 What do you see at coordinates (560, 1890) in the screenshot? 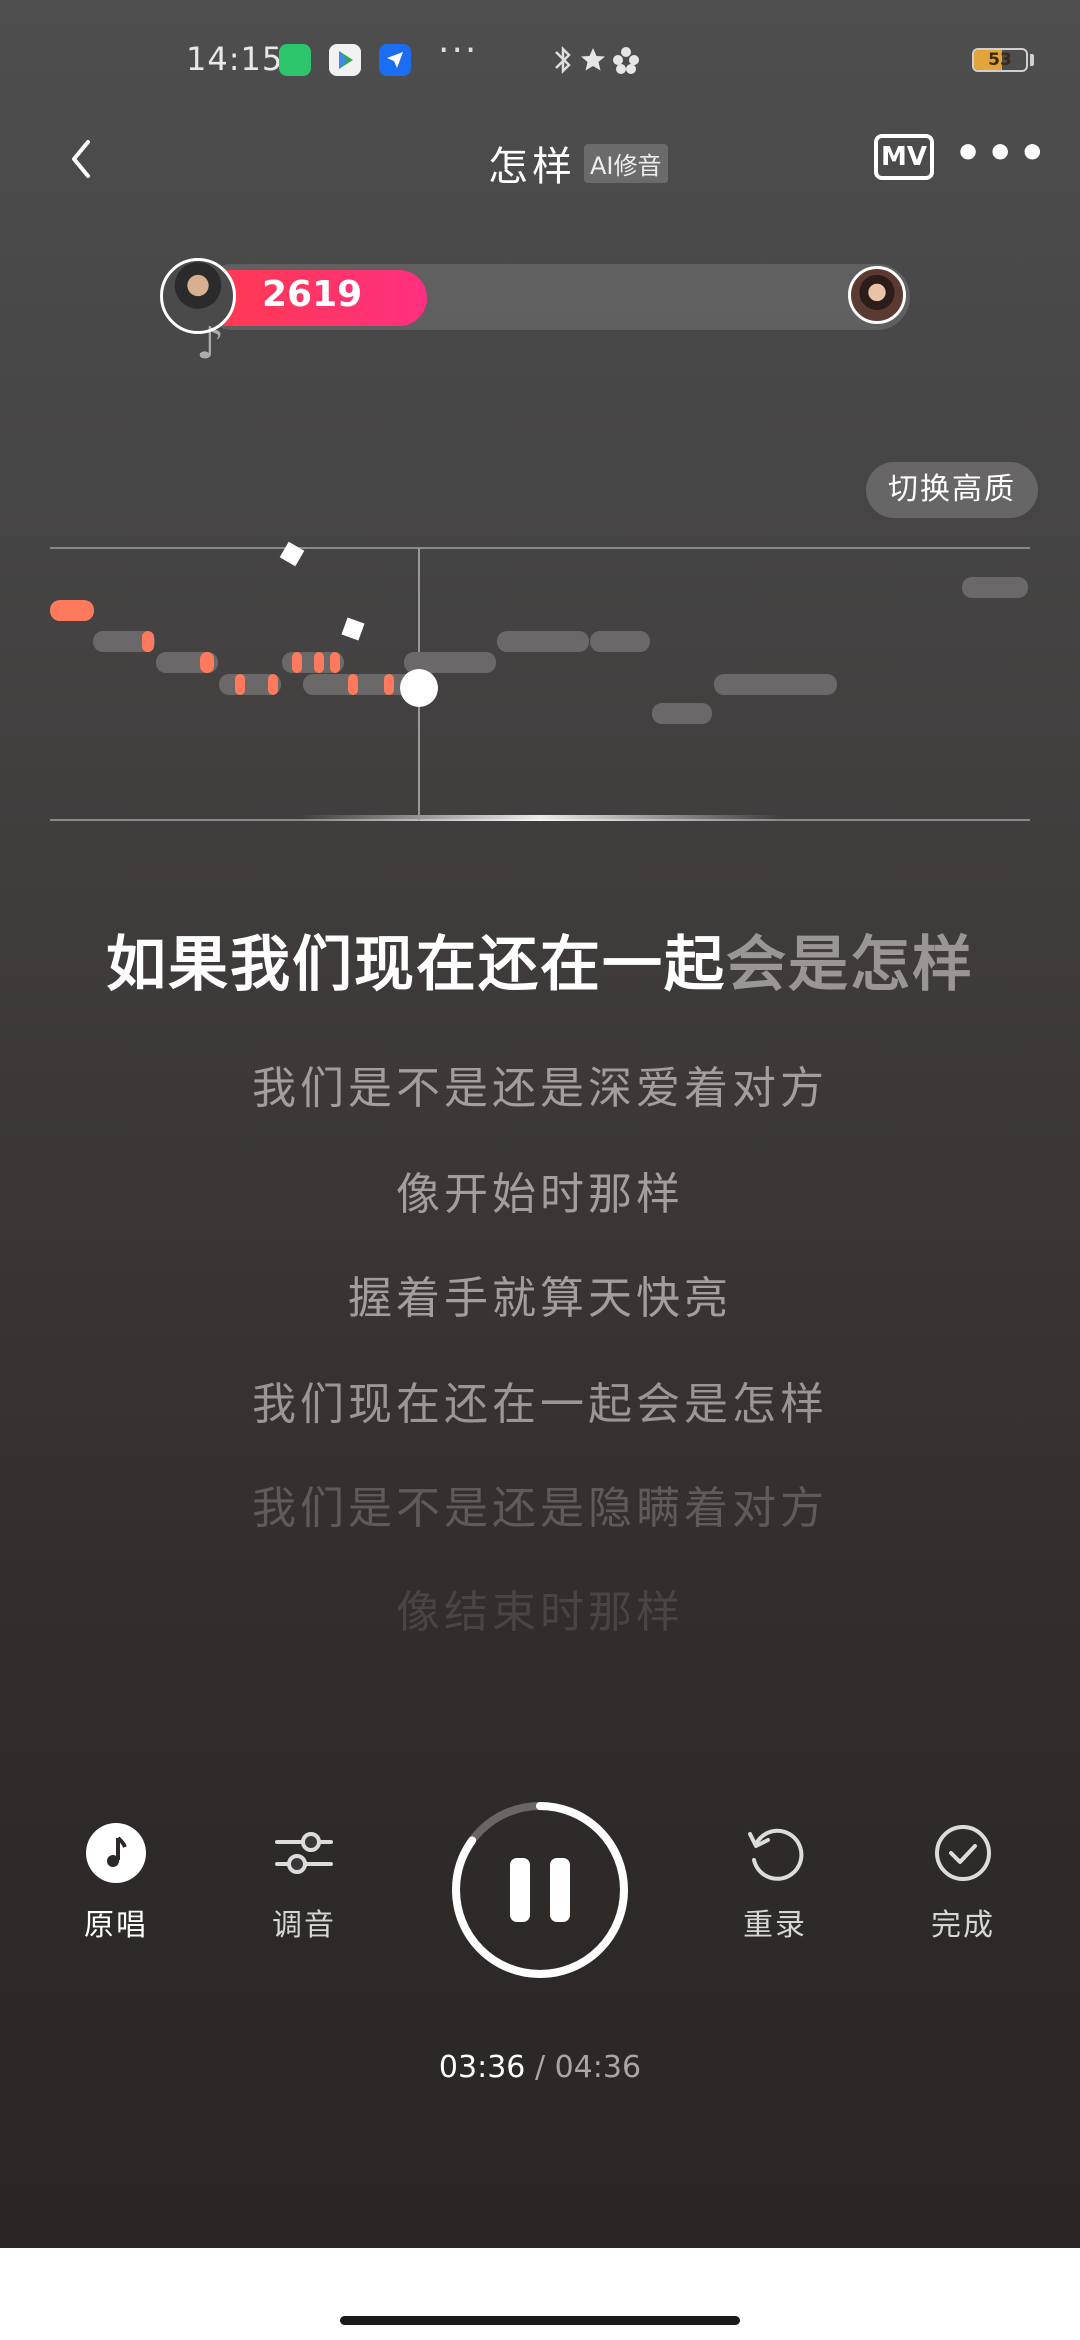
I see `pause-icon-right` at bounding box center [560, 1890].